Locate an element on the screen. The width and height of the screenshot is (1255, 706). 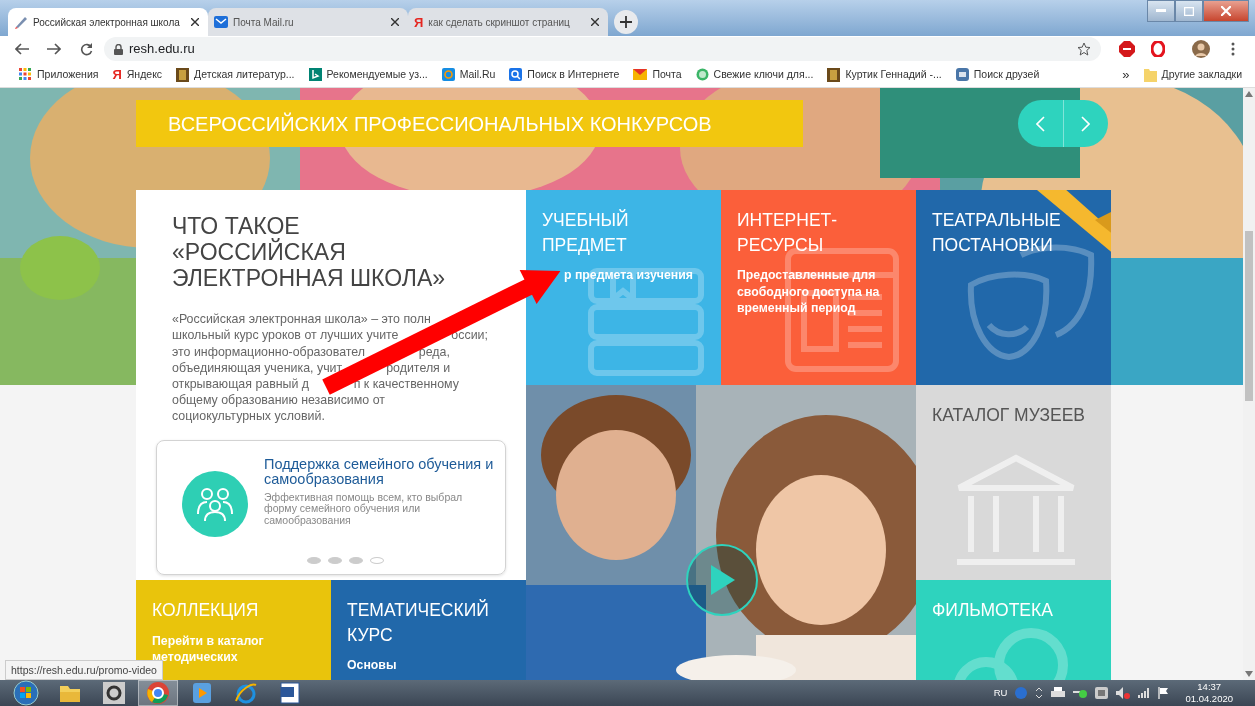
lock-icon is located at coordinates (118, 49).